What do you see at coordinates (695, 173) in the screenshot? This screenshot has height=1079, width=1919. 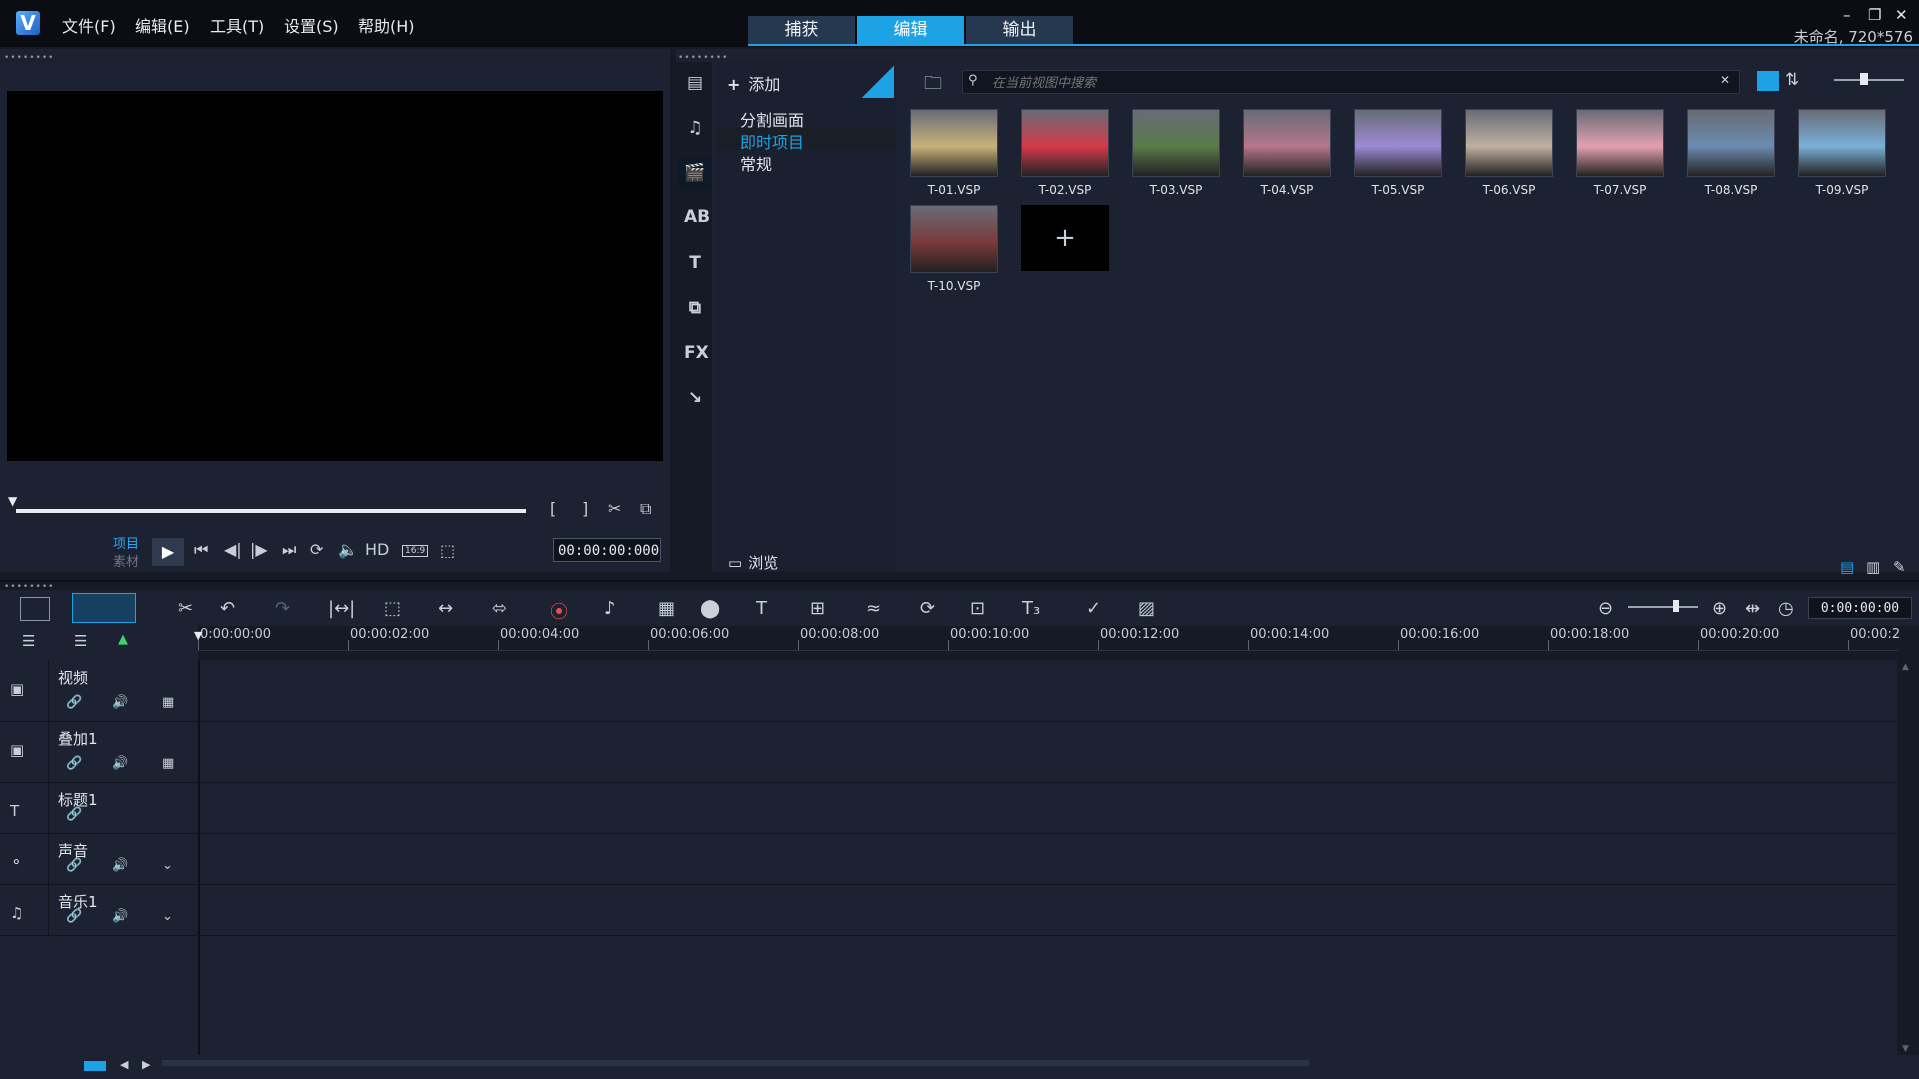 I see `instant-project-icon: 🎬` at bounding box center [695, 173].